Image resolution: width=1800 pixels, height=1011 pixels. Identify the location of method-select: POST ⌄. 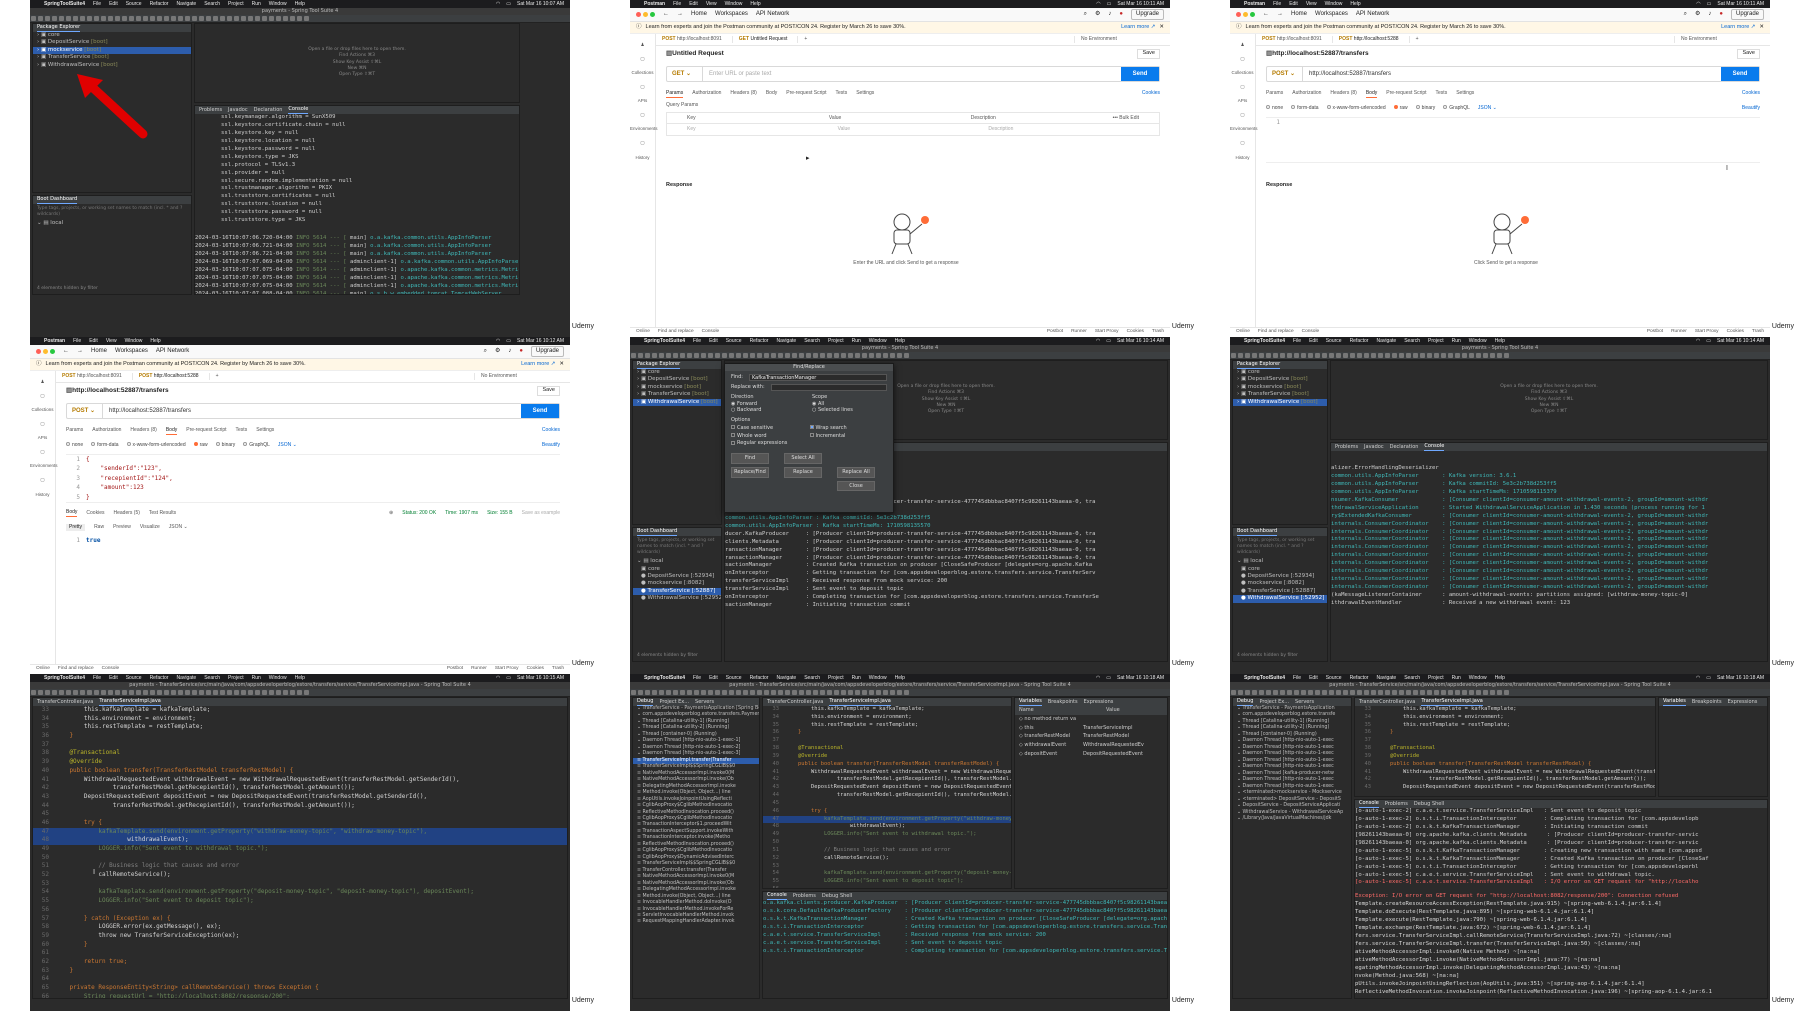
(85, 411).